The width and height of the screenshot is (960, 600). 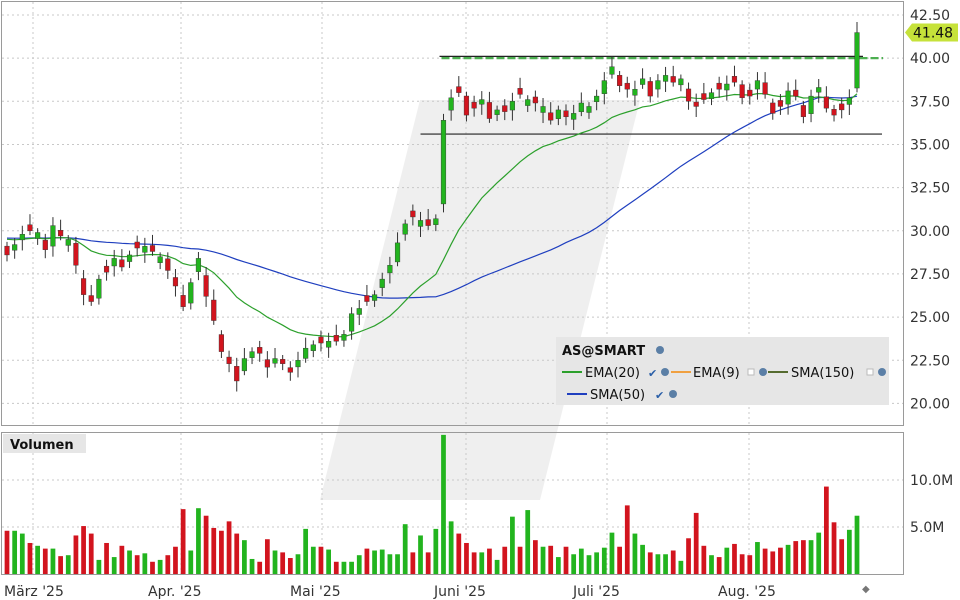 What do you see at coordinates (665, 372) in the screenshot?
I see `legend-ema20-settings-icon` at bounding box center [665, 372].